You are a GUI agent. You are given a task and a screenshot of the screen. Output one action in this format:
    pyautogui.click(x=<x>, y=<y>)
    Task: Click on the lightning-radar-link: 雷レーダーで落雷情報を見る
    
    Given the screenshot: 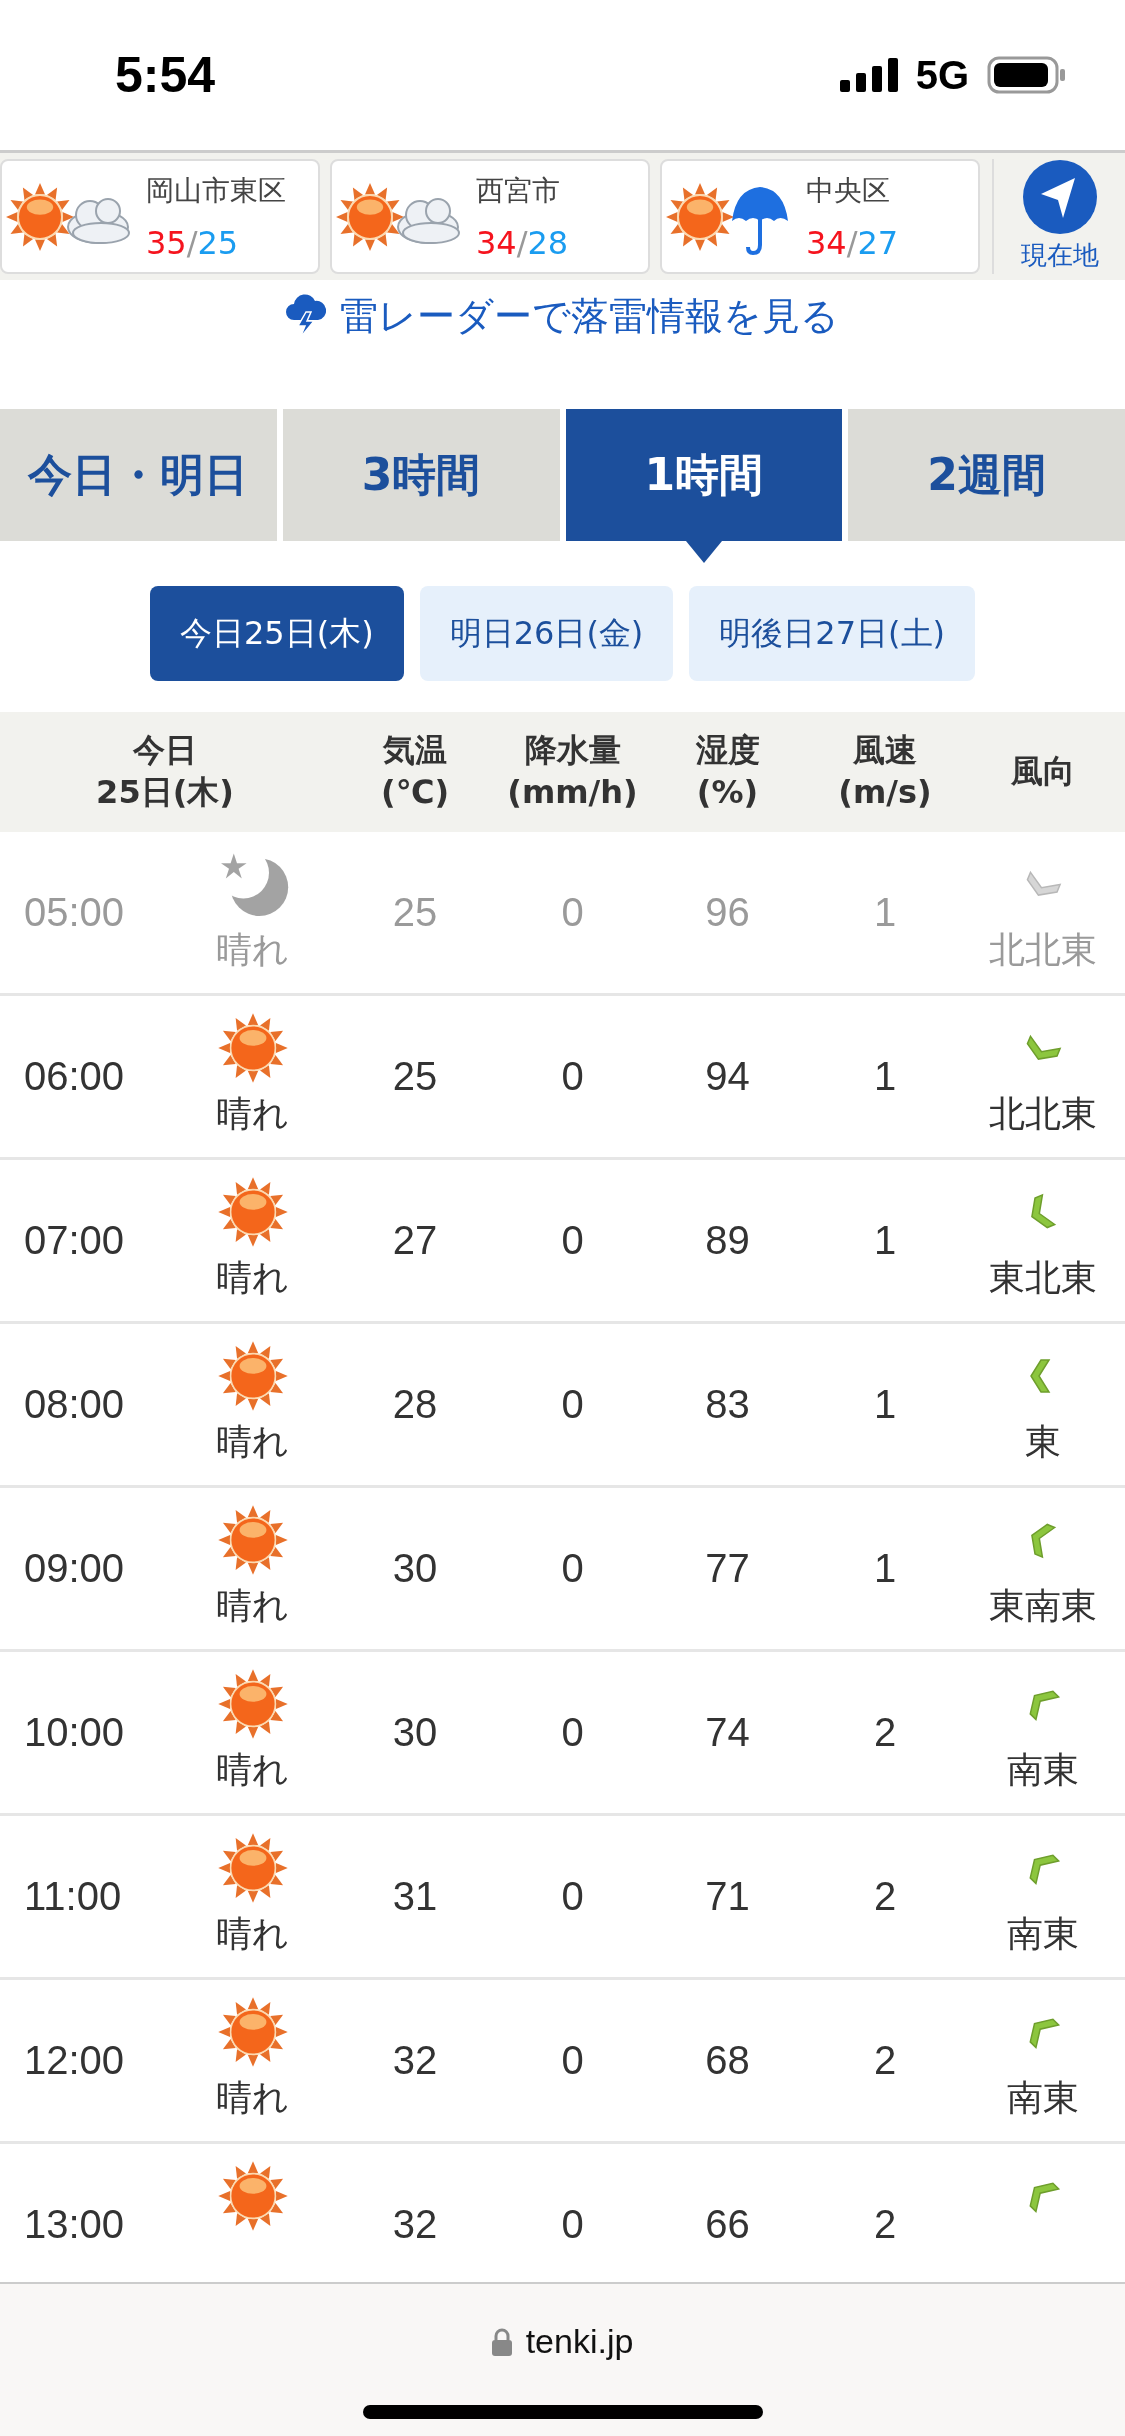 What is the action you would take?
    pyautogui.click(x=562, y=316)
    